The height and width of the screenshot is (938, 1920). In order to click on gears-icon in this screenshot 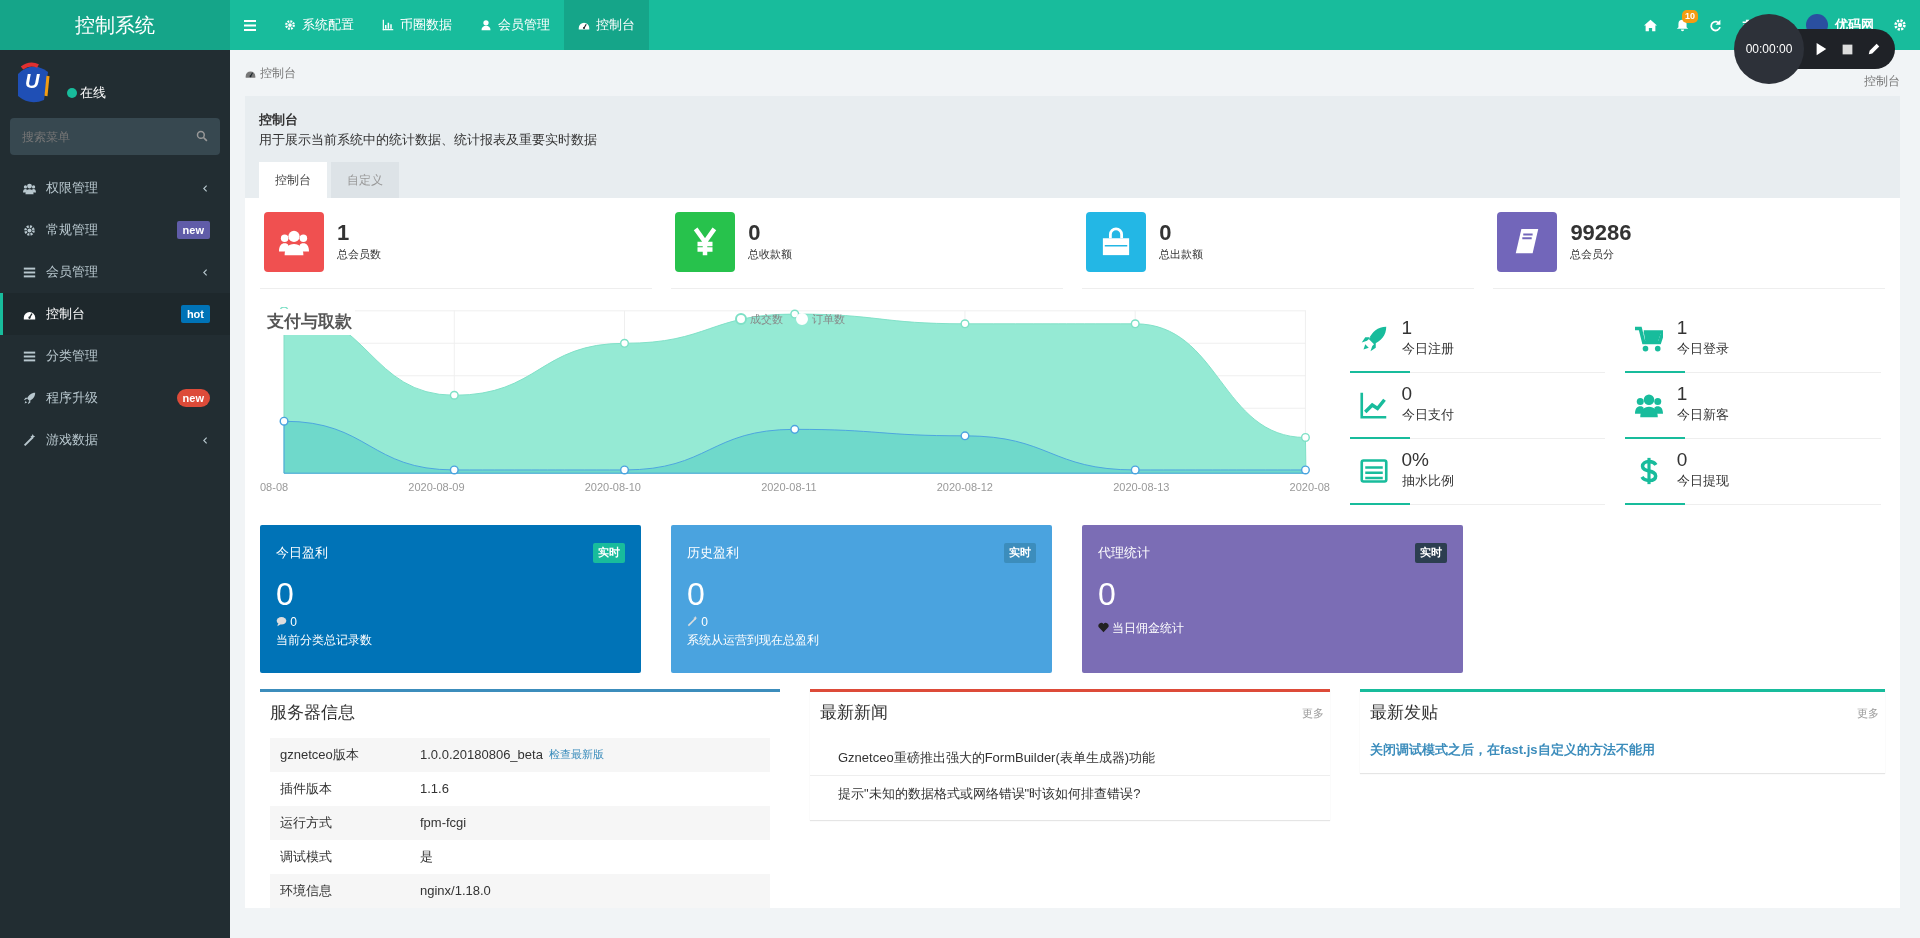, I will do `click(29, 230)`.